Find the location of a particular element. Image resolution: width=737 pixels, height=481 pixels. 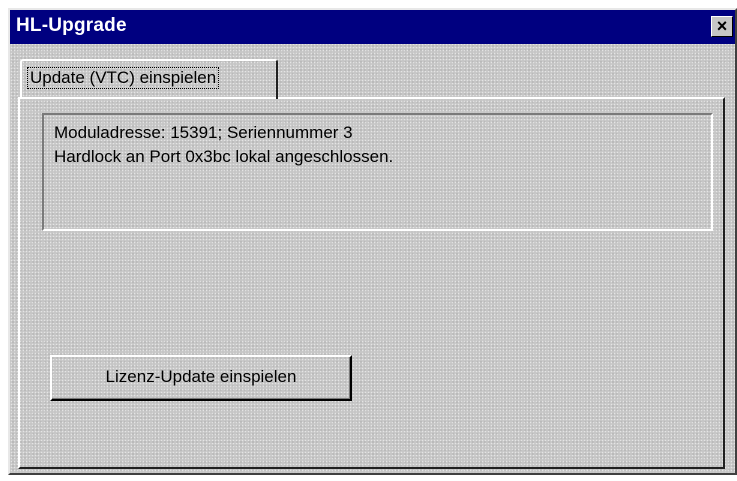

window-title: HL-Upgrade is located at coordinates (71, 25).